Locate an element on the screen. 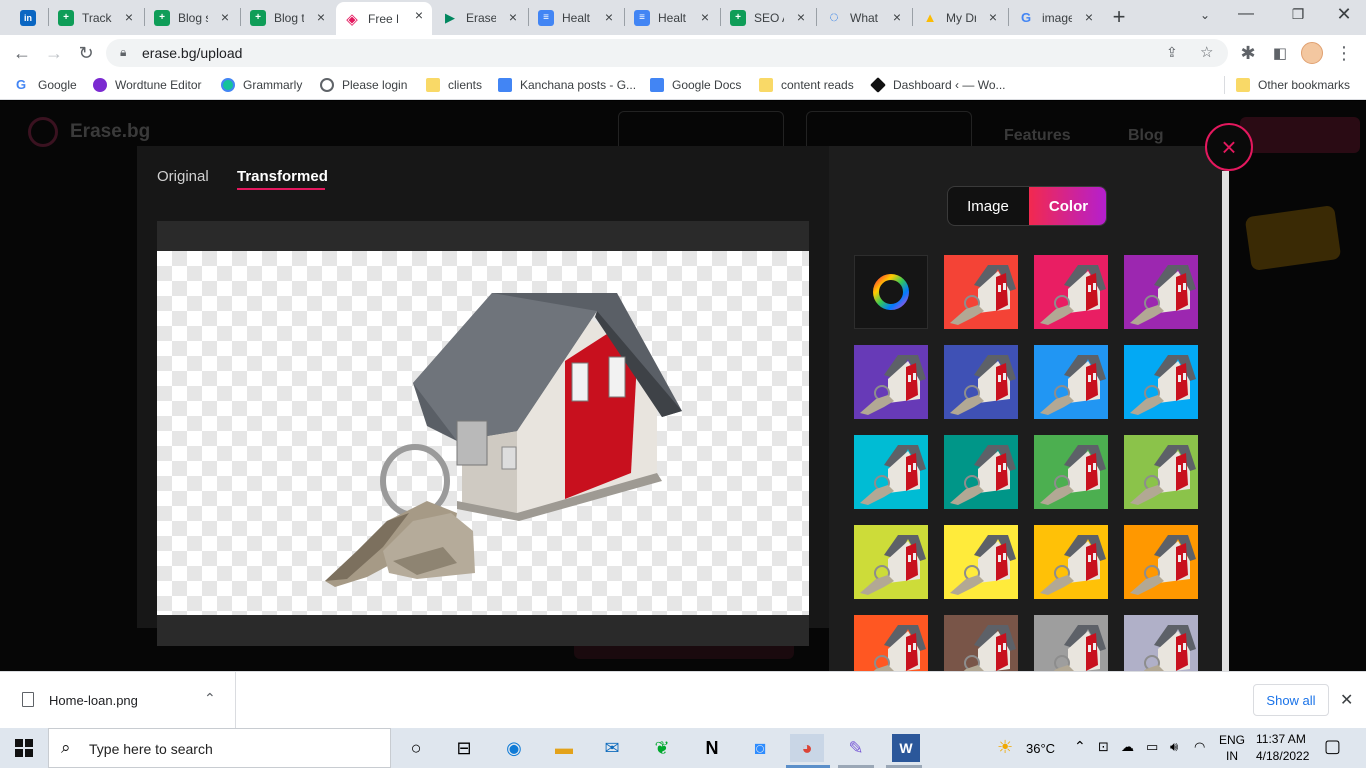  tab-whatsapp: ◌ What × is located at coordinates (864, 17).